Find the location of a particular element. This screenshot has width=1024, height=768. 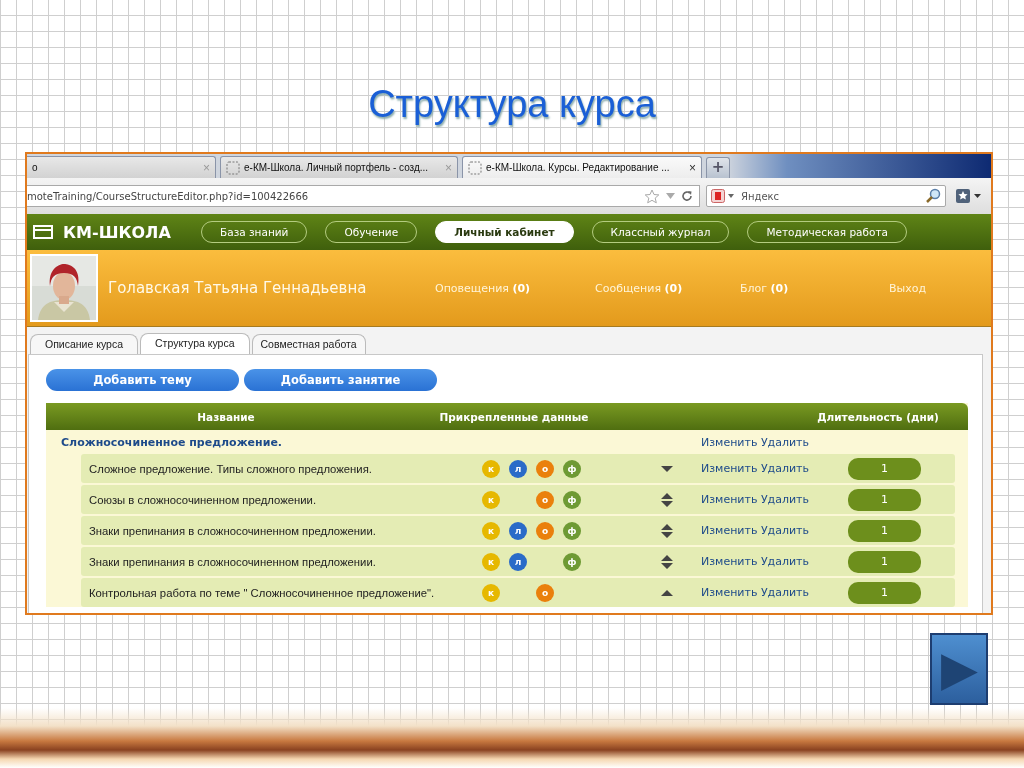

page-tab: Совместная работа is located at coordinates (308, 344).